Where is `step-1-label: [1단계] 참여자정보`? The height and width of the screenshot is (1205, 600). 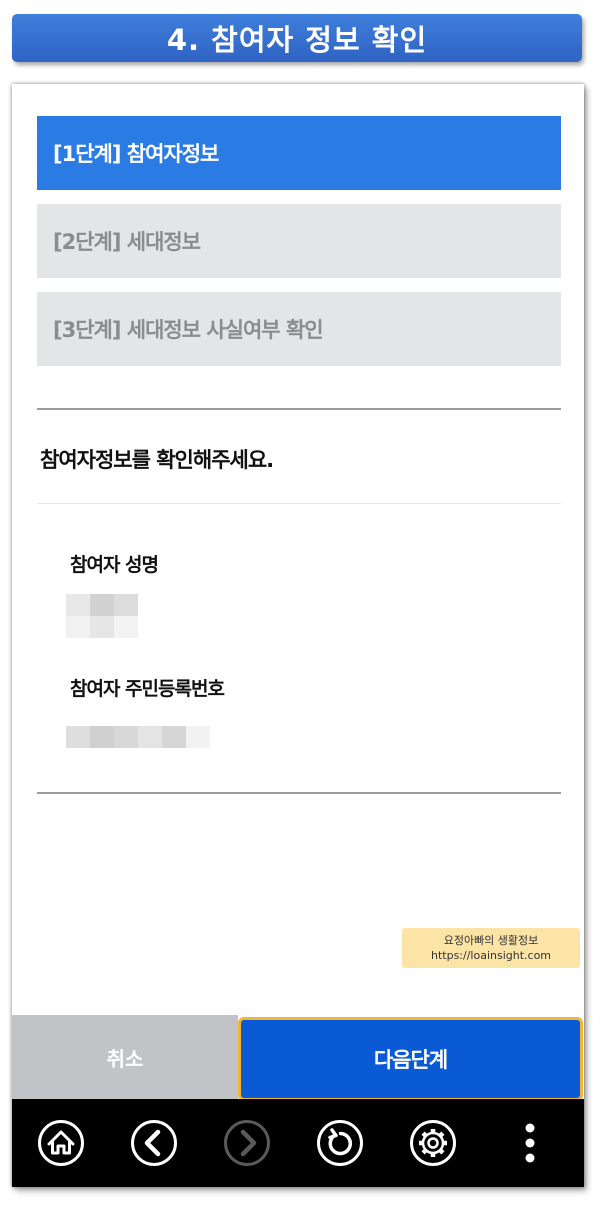
step-1-label: [1단계] 참여자정보 is located at coordinates (136, 154).